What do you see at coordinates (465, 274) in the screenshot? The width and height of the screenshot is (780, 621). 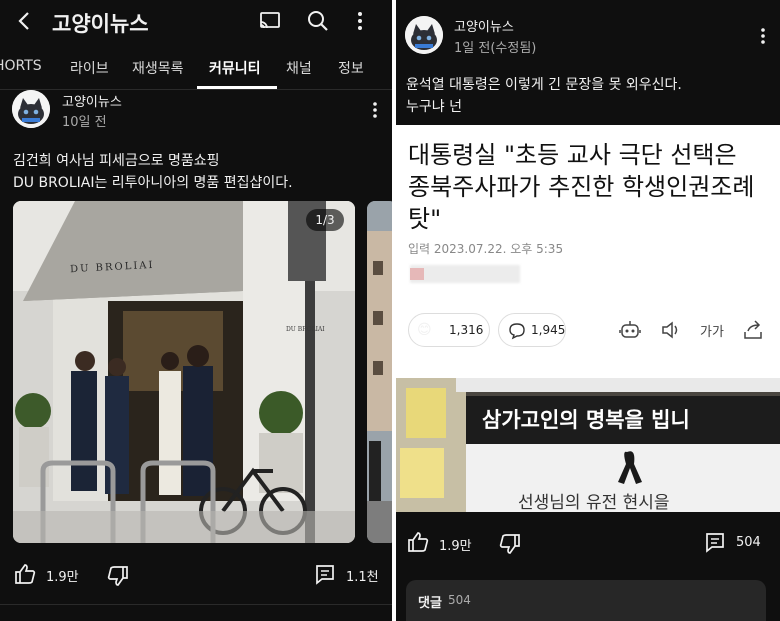 I see `blurred-byline` at bounding box center [465, 274].